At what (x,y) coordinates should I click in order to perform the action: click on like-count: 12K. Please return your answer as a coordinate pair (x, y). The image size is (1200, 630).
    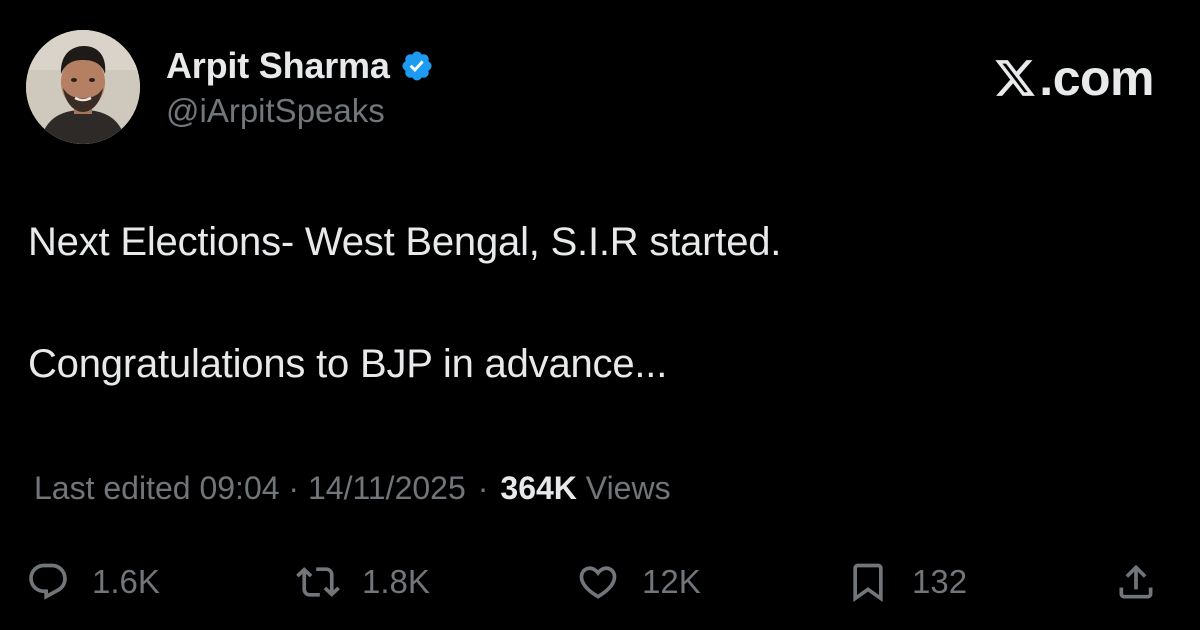
    Looking at the image, I should click on (671, 581).